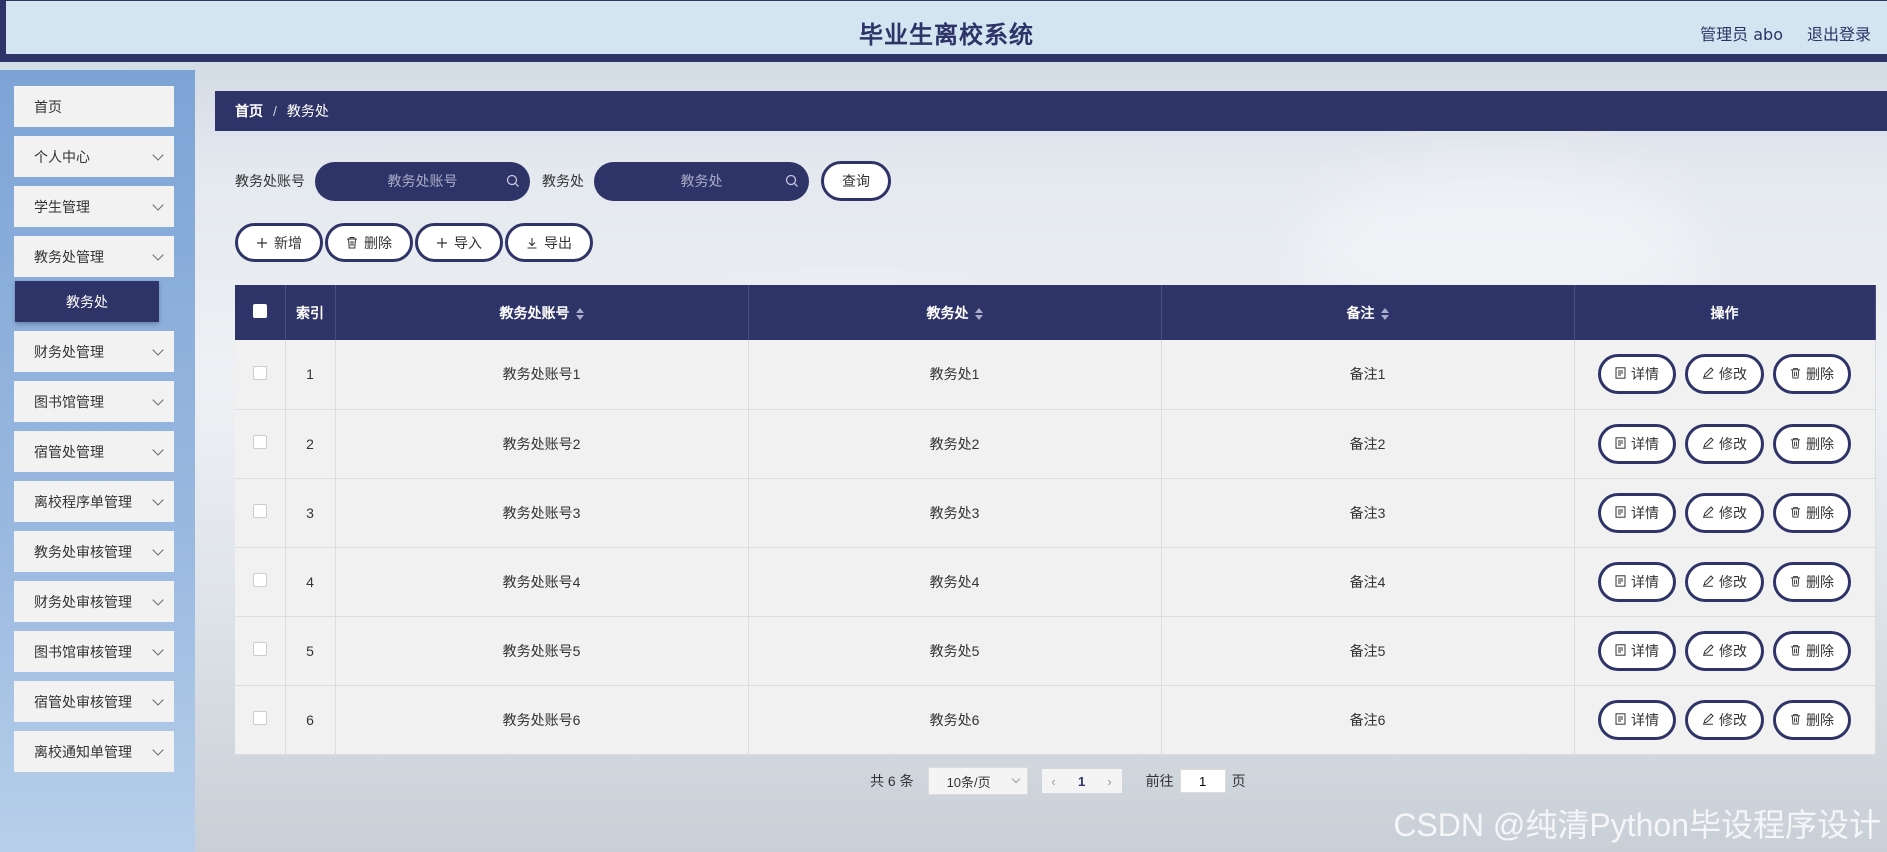 The height and width of the screenshot is (852, 1887). I want to click on sidebar-subitem-active: 教务处, so click(87, 301).